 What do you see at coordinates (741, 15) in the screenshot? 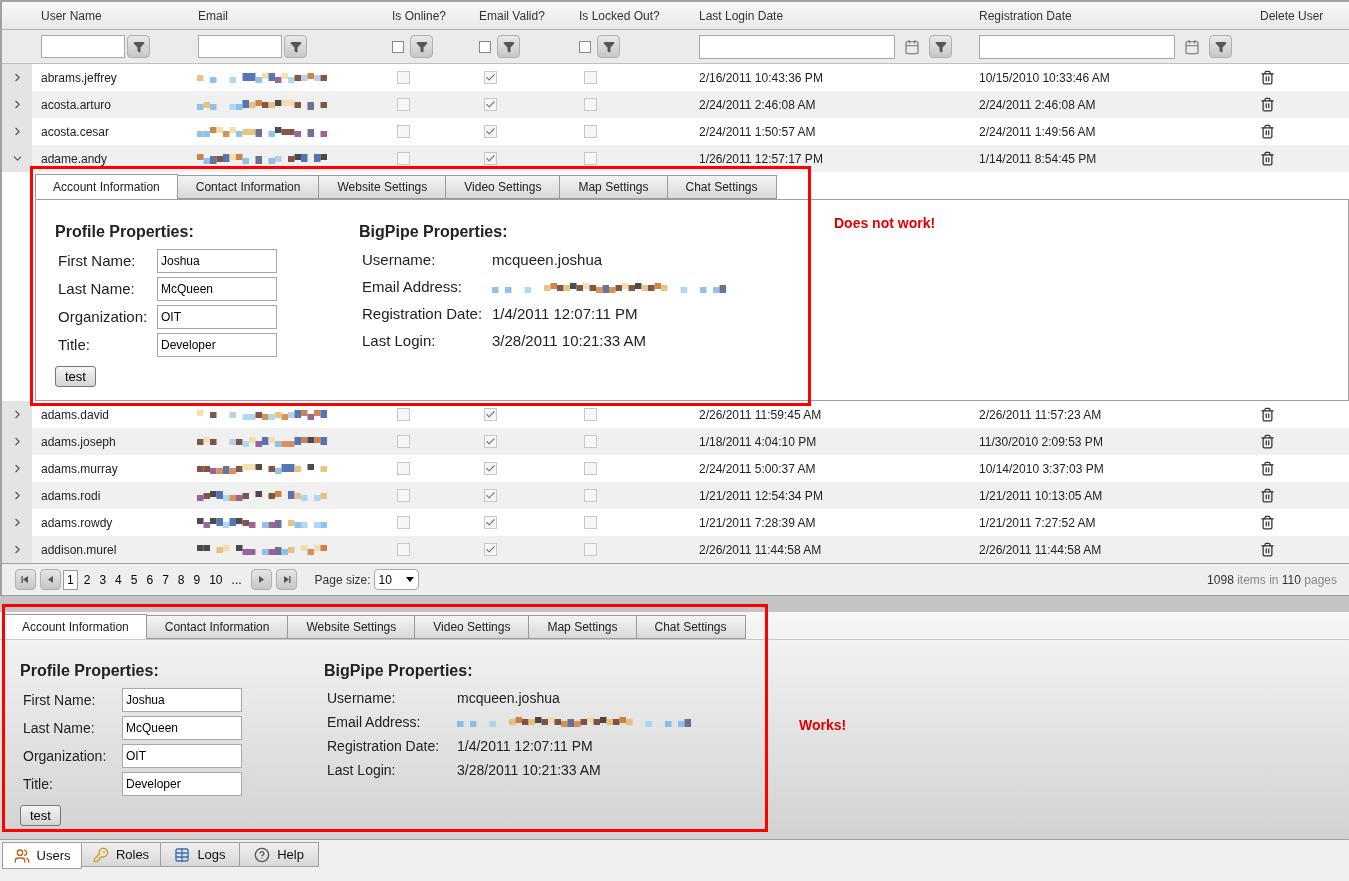
I see `column-header: Last Login Date` at bounding box center [741, 15].